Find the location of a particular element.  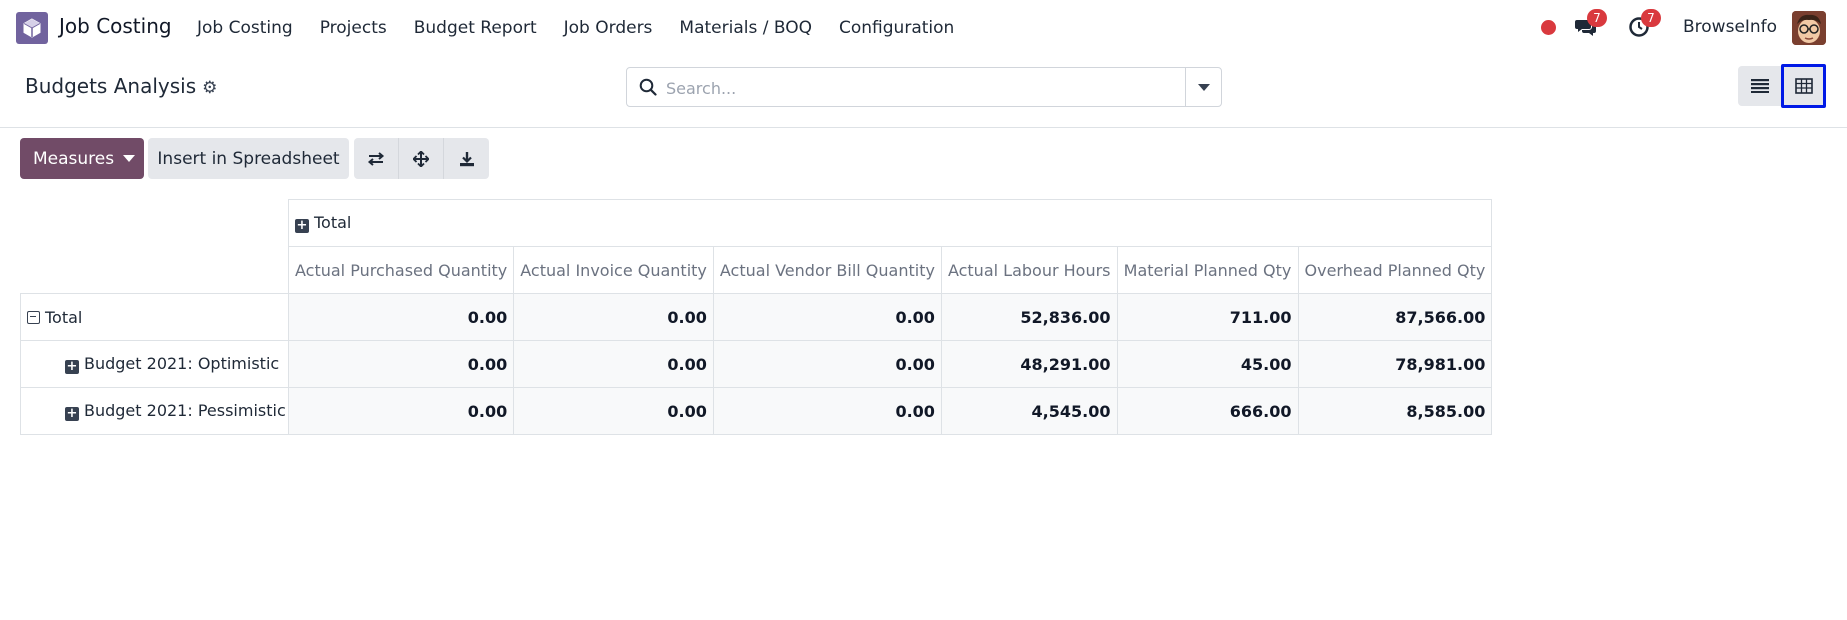

row-label: Budget 2021: Optimistic is located at coordinates (182, 363).